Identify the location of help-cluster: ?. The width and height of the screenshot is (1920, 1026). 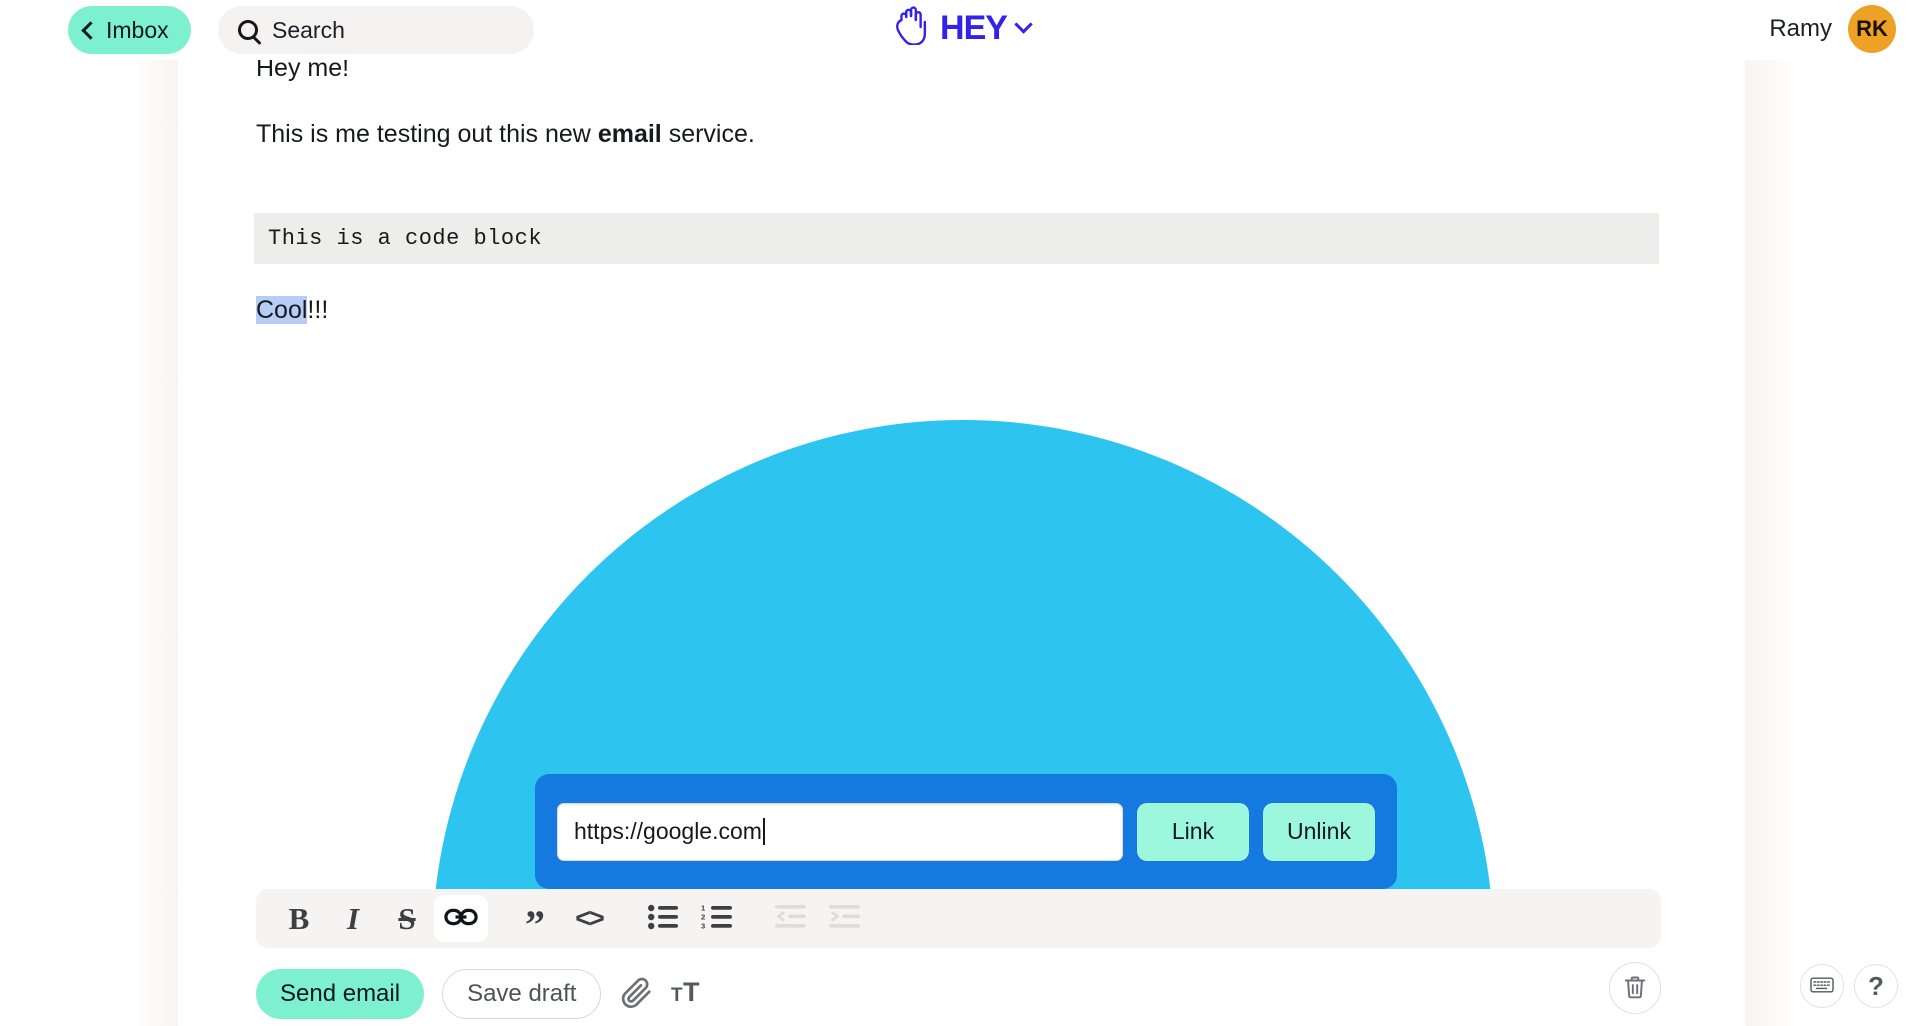
(1849, 986).